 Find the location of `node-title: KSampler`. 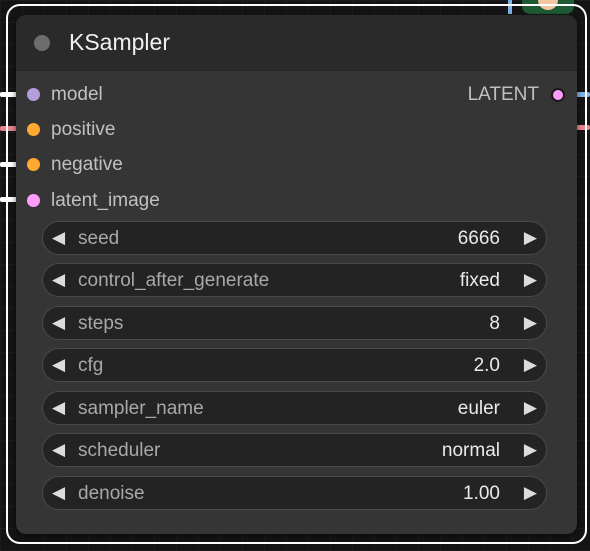

node-title: KSampler is located at coordinates (119, 42).